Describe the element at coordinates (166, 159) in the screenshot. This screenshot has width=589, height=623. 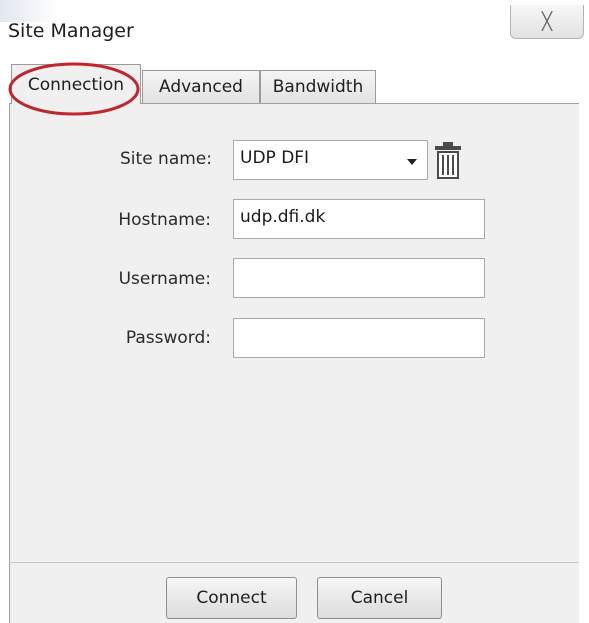
I see `site-name-label: Site name:` at that location.